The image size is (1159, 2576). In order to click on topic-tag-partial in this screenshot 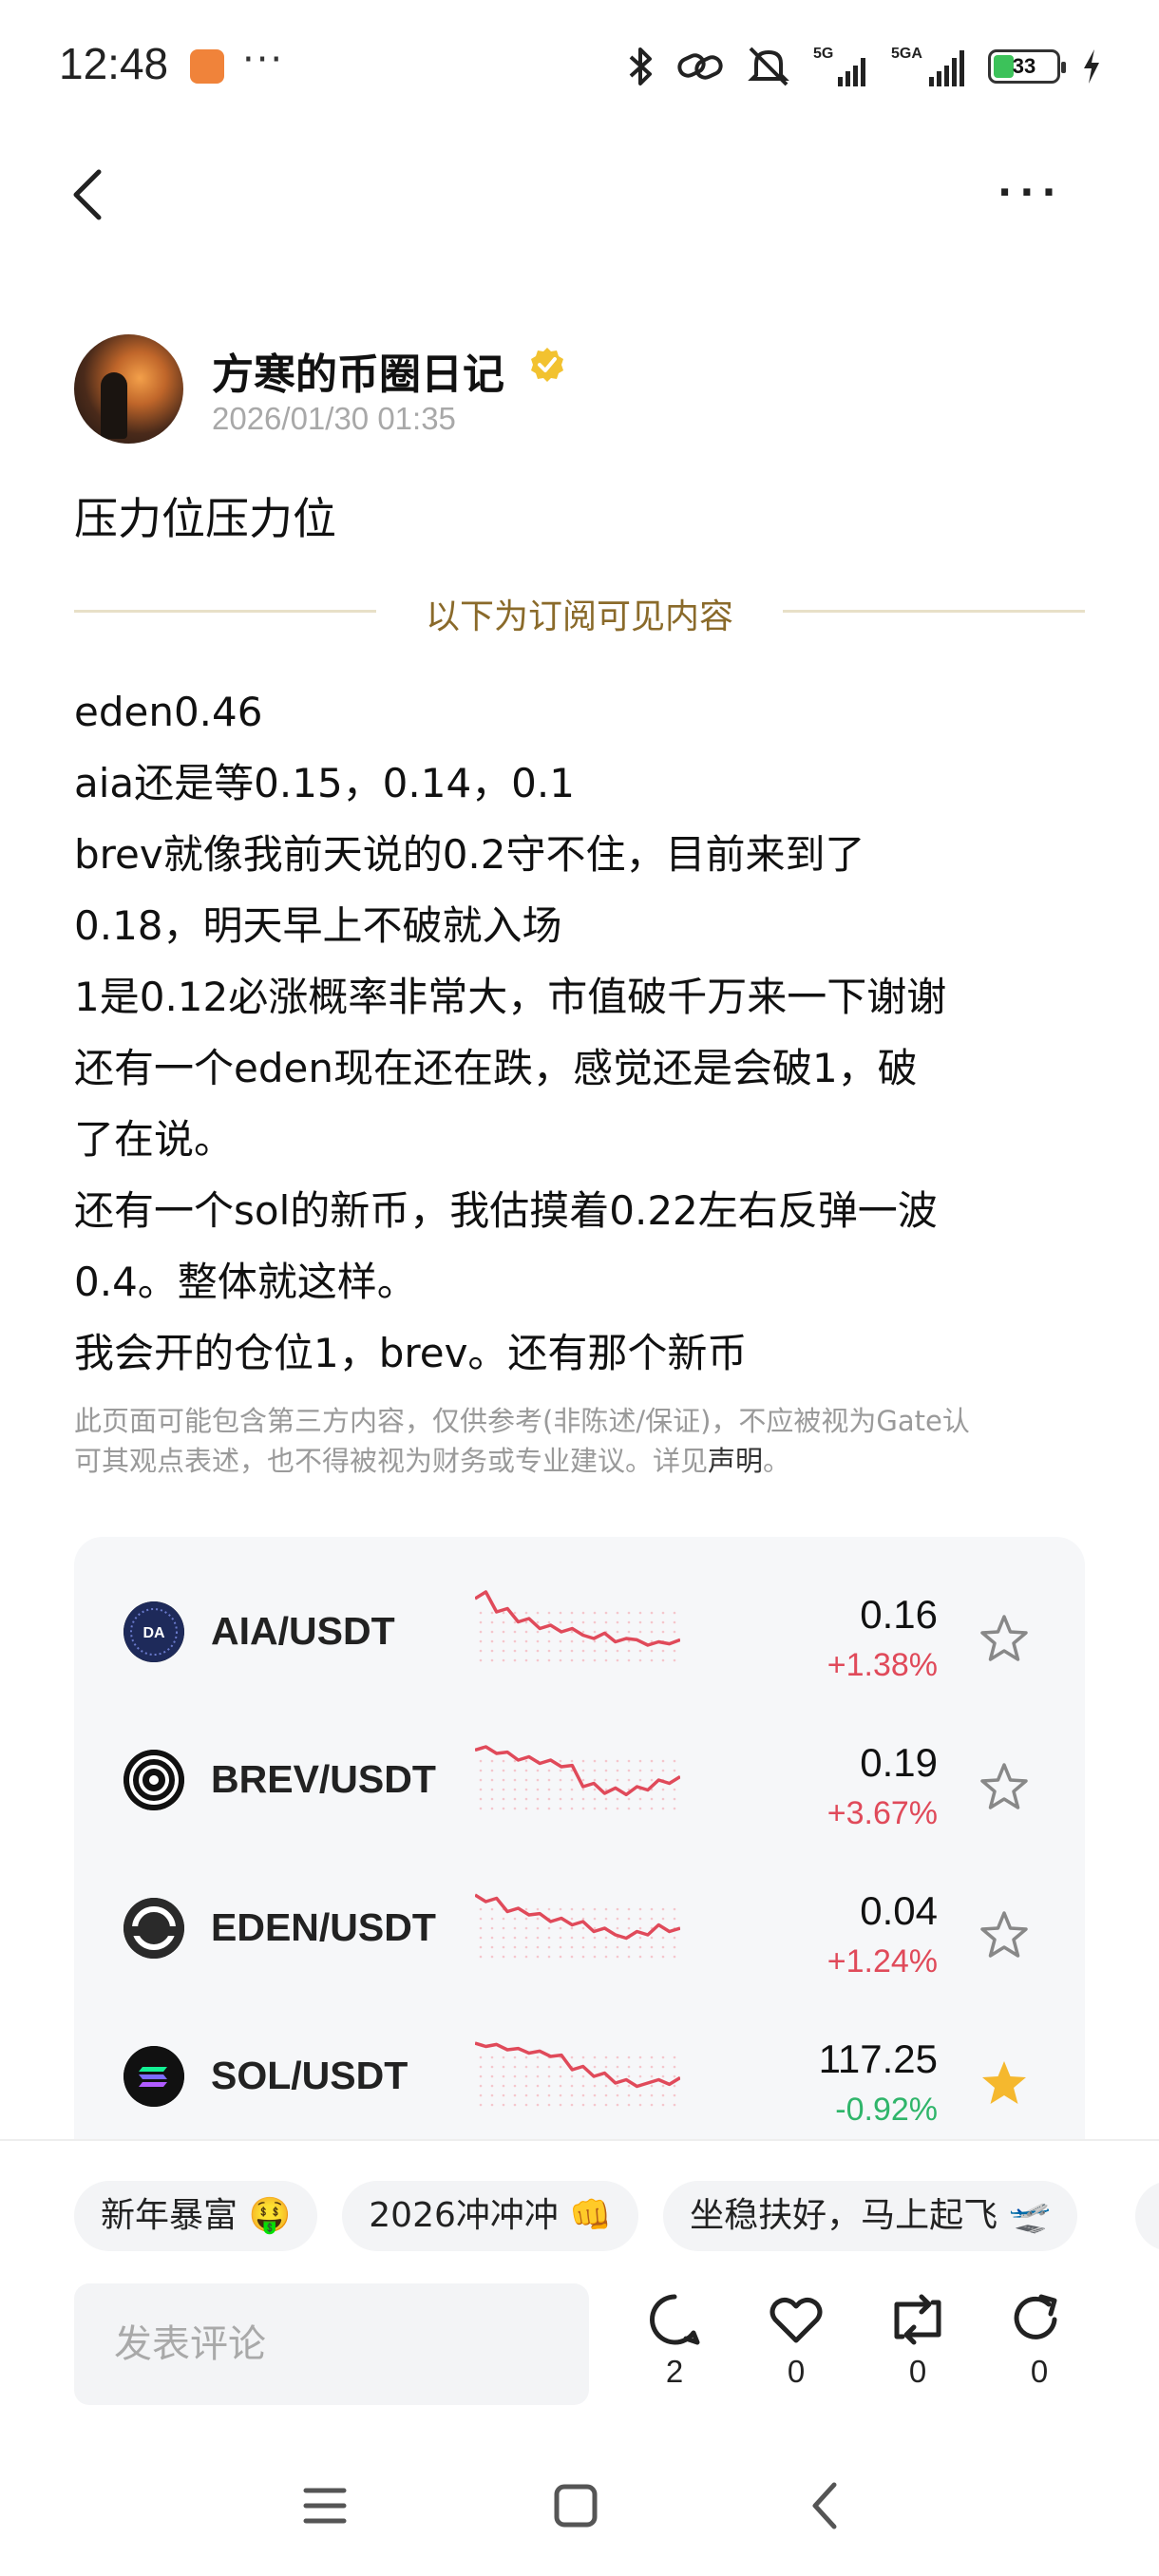, I will do `click(1147, 2216)`.